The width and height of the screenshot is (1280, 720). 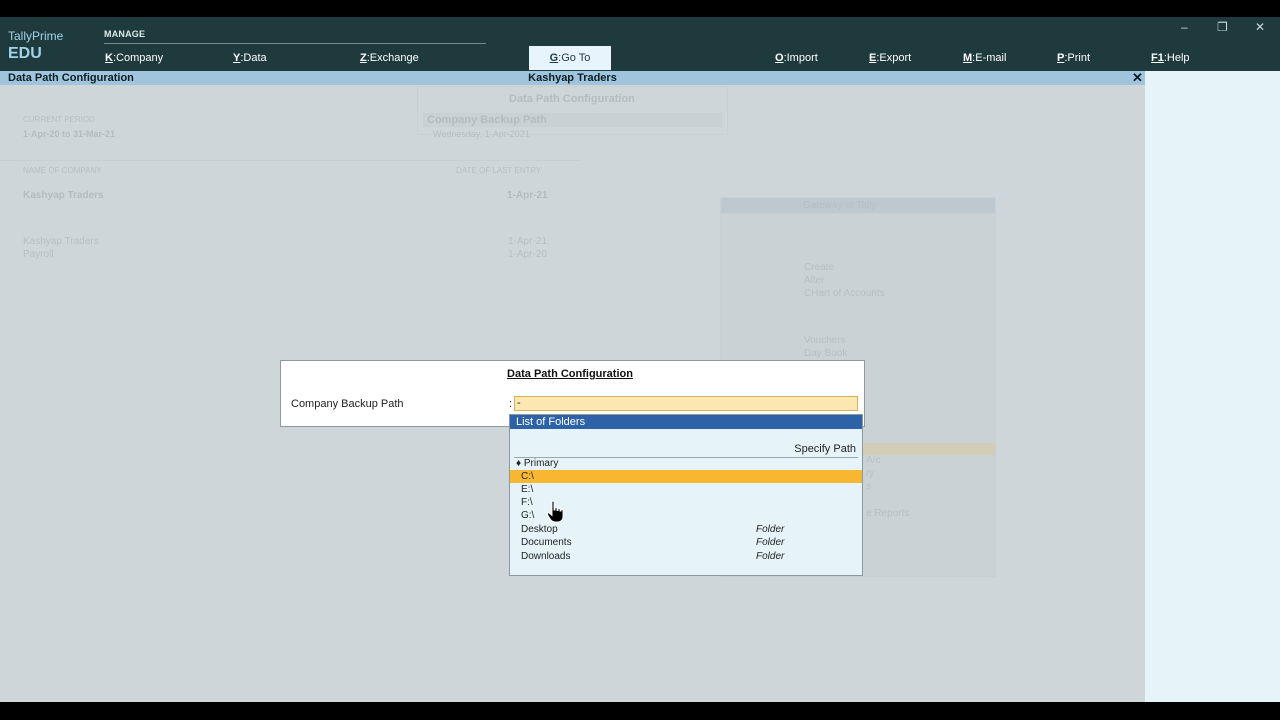 I want to click on close-window-icon: ✕, so click(x=1260, y=27).